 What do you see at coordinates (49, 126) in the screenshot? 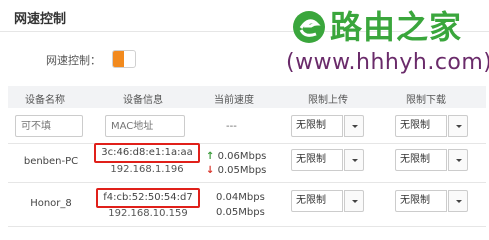
I see `device-name-input` at bounding box center [49, 126].